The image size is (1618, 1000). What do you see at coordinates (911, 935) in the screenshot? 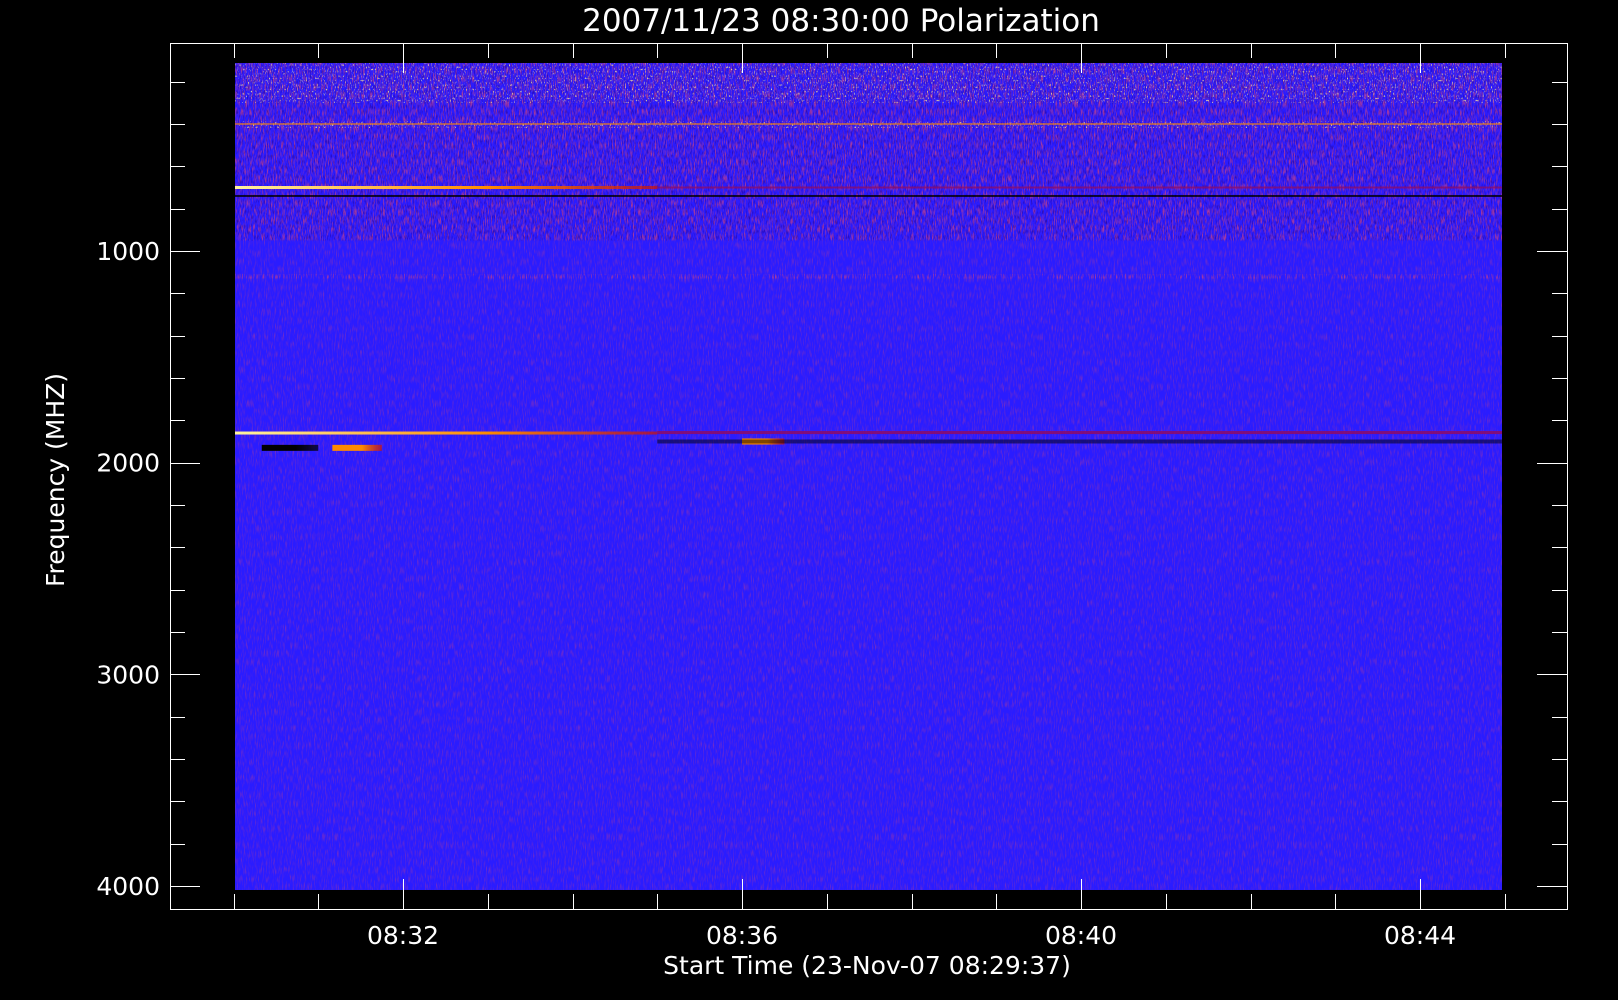
I see `x-tick-labels: 08:32 08:36 08:40 08:44` at bounding box center [911, 935].